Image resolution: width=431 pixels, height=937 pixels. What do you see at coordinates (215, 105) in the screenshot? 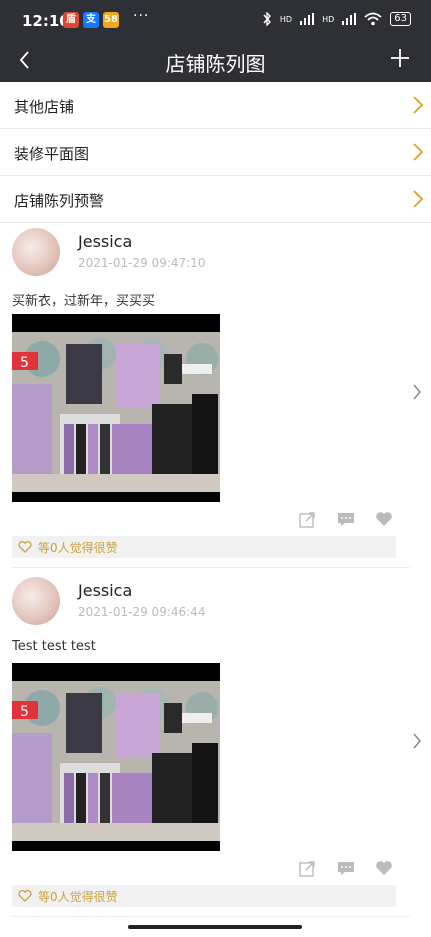
I see `menu-row-other-stores: 其他店铺` at bounding box center [215, 105].